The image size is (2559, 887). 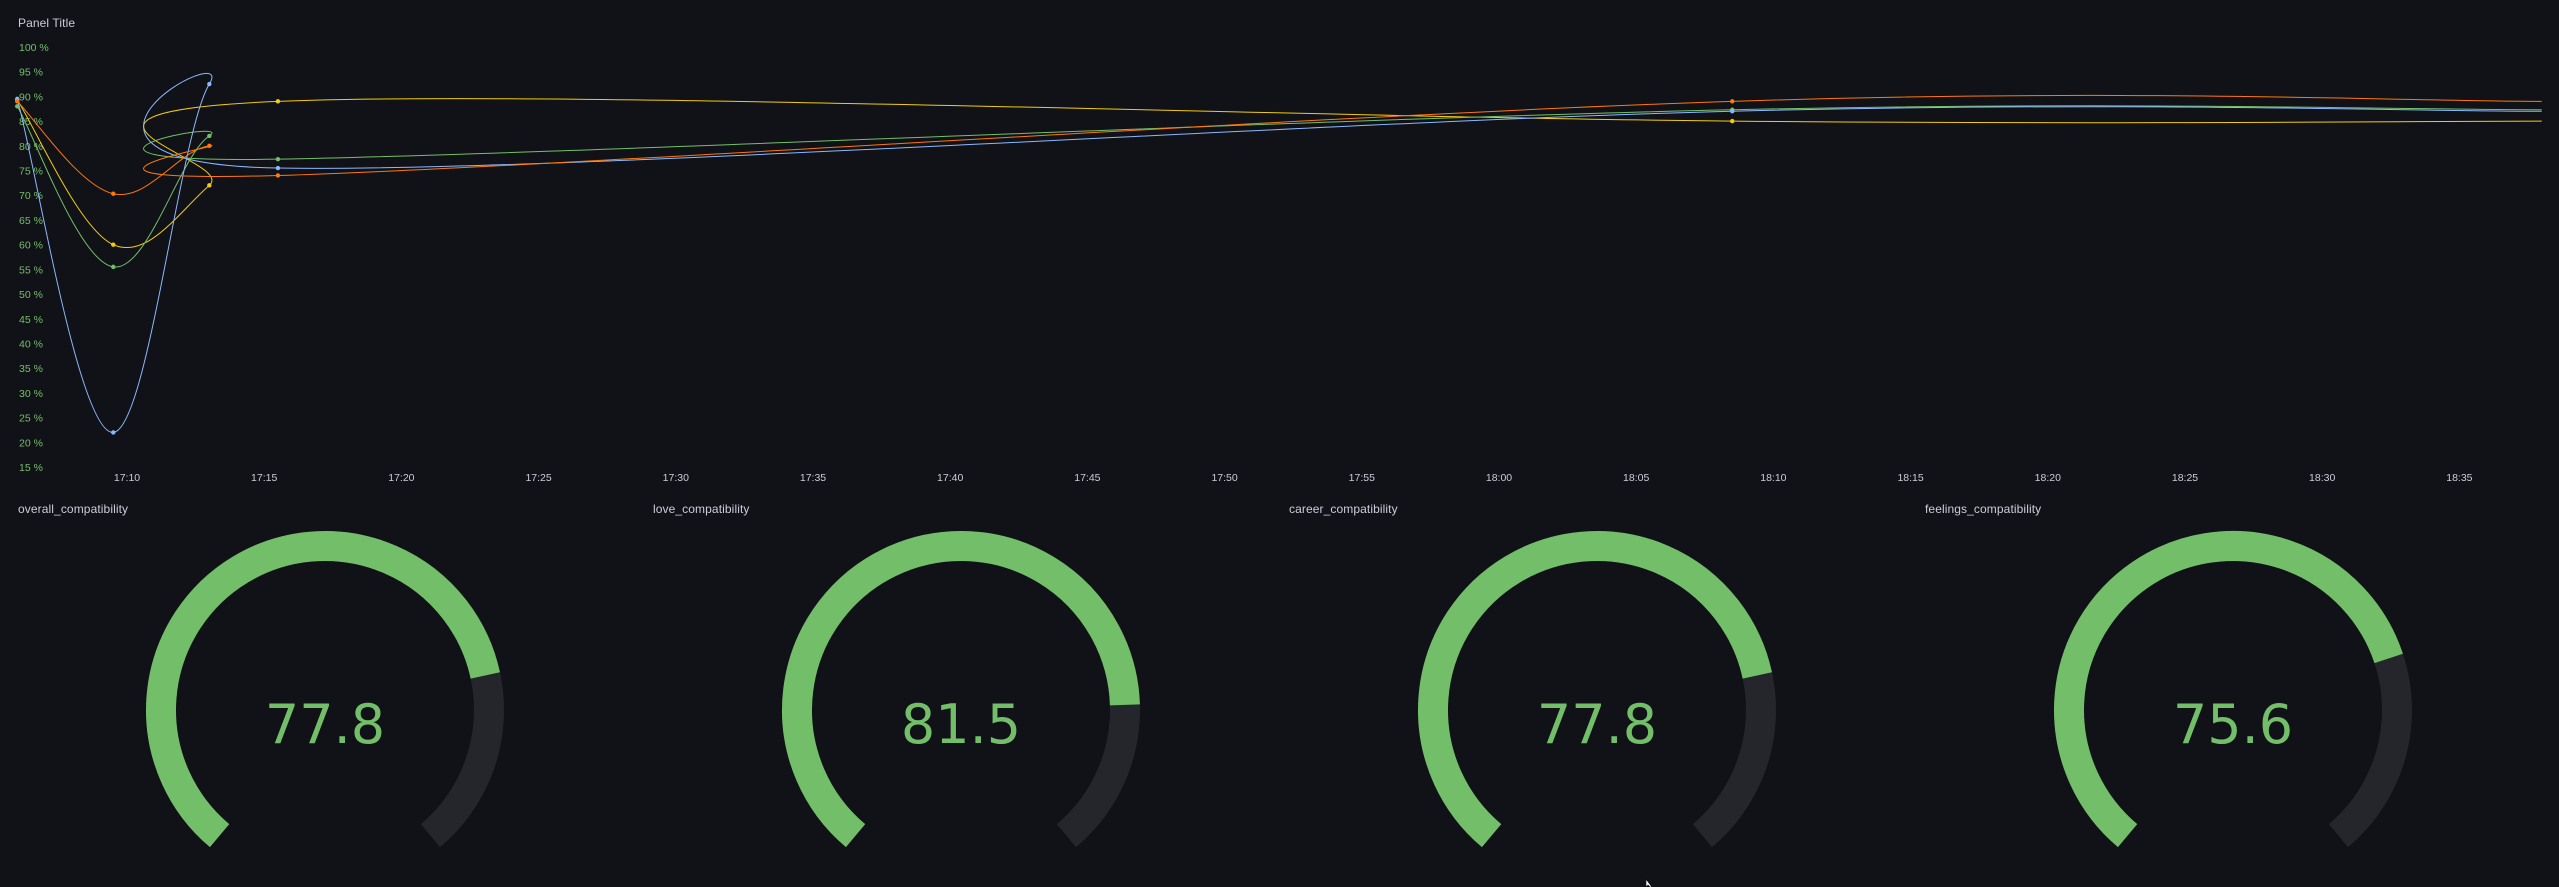 What do you see at coordinates (31, 419) in the screenshot?
I see `y-tick-label: 25 %` at bounding box center [31, 419].